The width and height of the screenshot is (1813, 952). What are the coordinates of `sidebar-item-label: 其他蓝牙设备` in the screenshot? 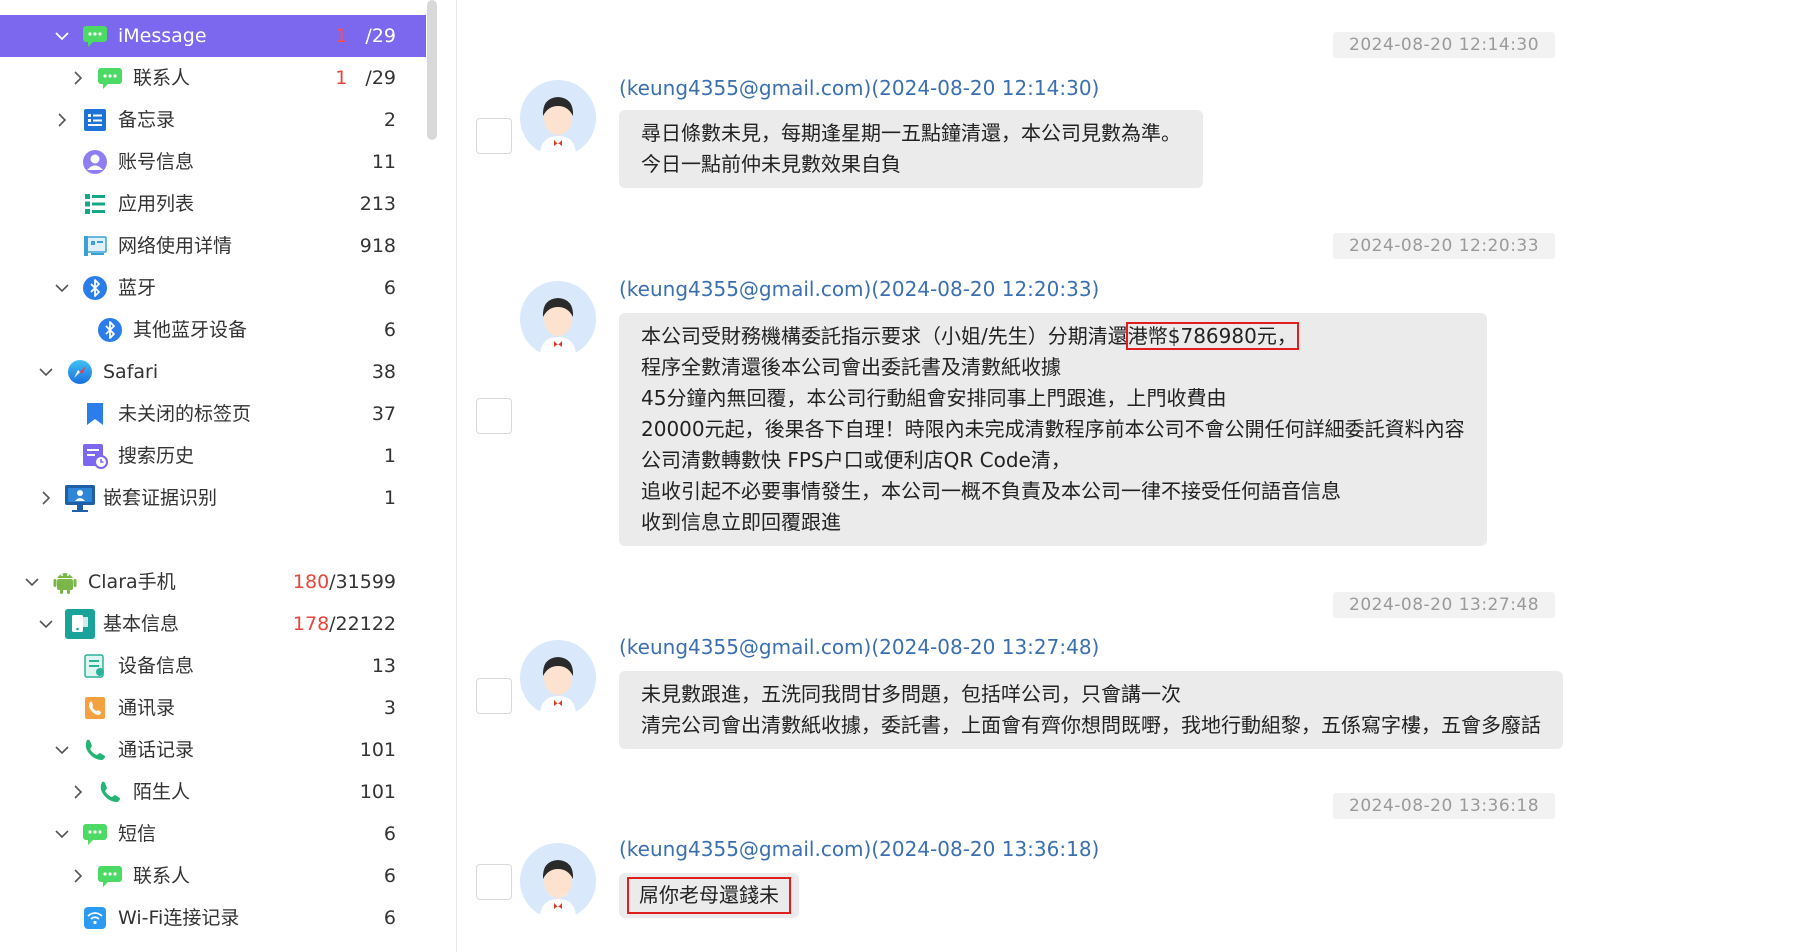 It's located at (190, 330).